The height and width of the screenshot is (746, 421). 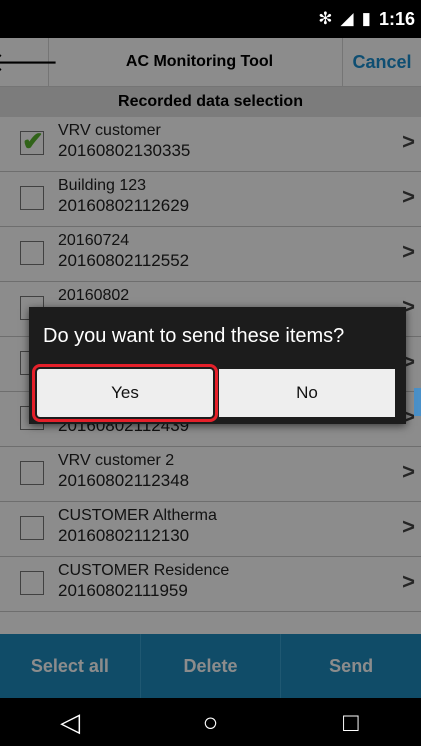 What do you see at coordinates (325, 18) in the screenshot?
I see `bluetooth-icon: ✻` at bounding box center [325, 18].